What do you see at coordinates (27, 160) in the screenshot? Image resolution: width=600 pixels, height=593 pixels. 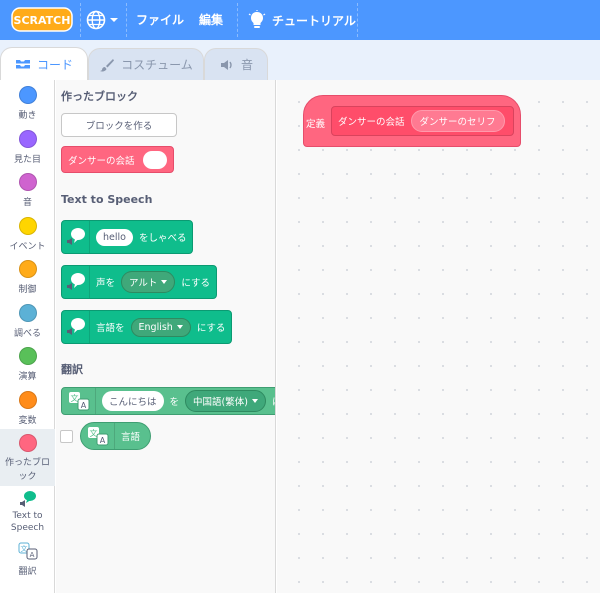 I see `category-label: 見た目` at bounding box center [27, 160].